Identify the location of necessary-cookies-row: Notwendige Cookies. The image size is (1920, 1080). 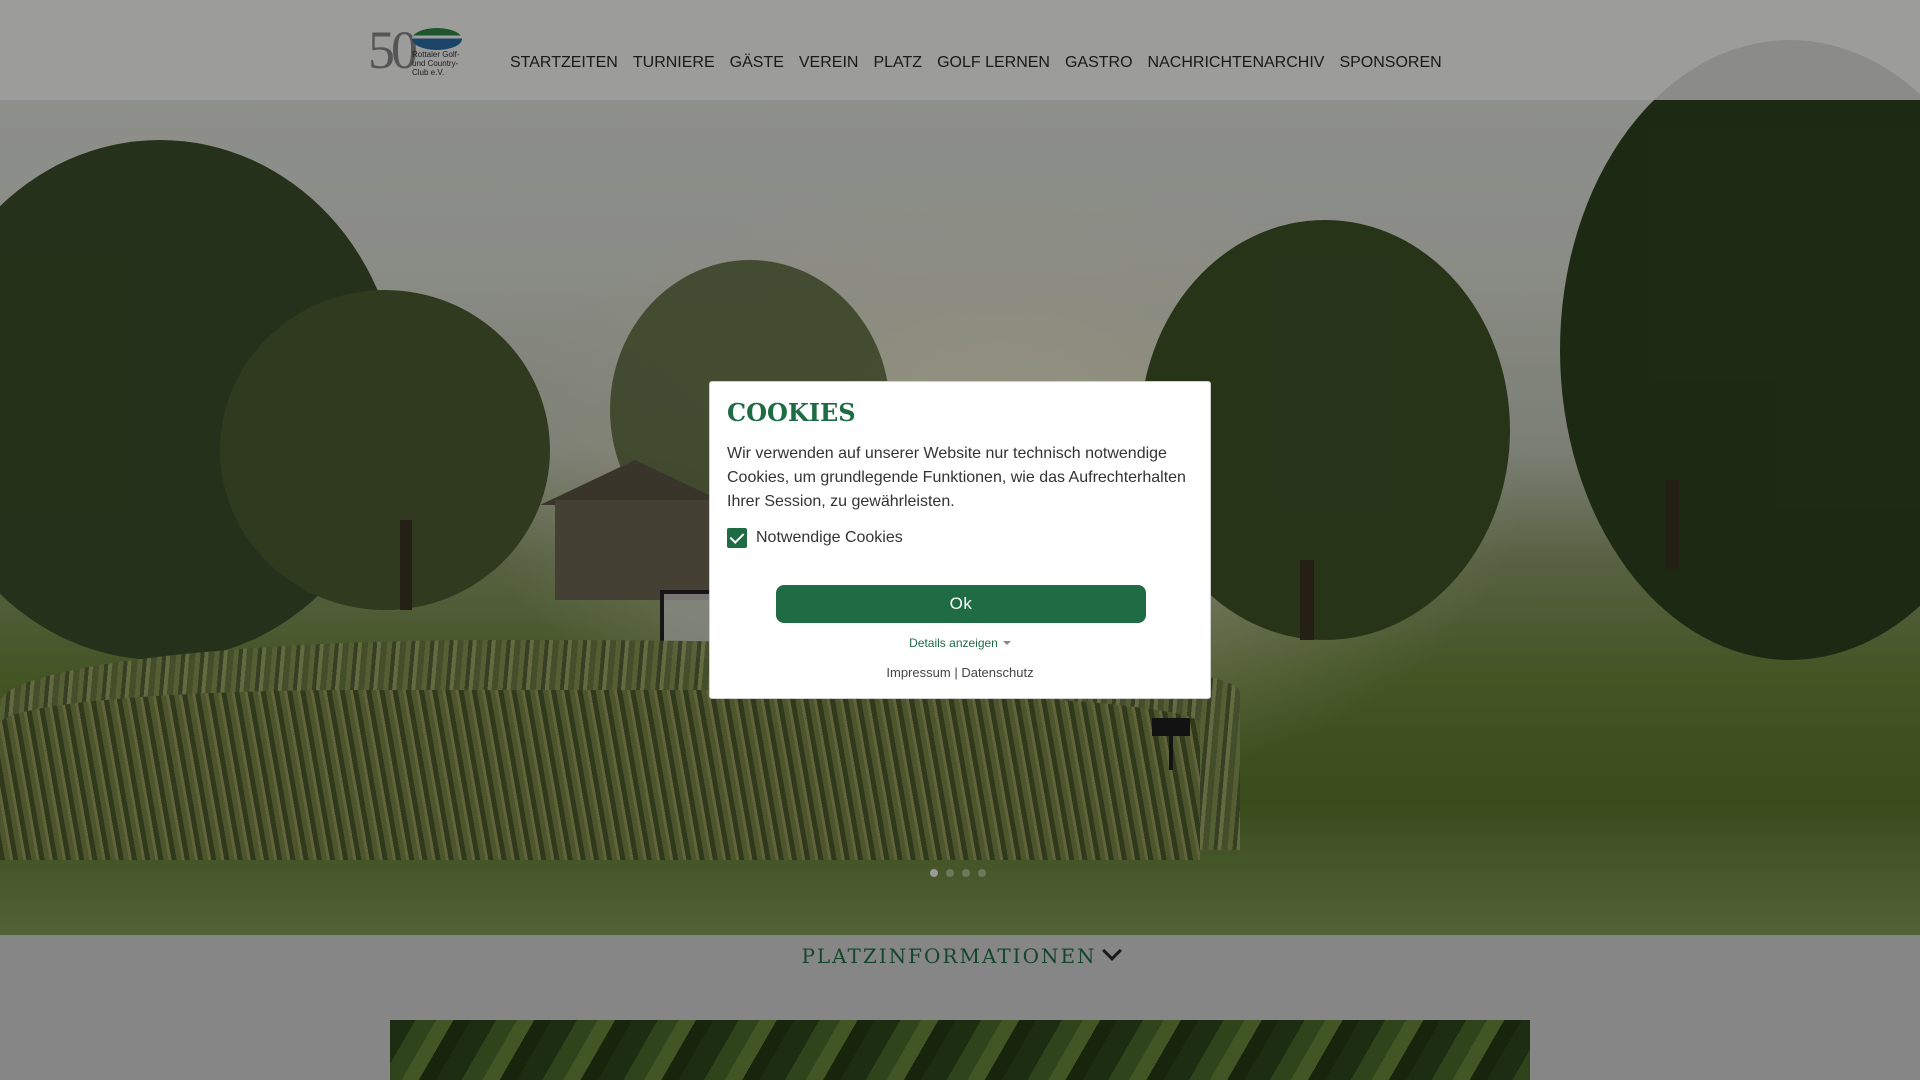
(960, 538).